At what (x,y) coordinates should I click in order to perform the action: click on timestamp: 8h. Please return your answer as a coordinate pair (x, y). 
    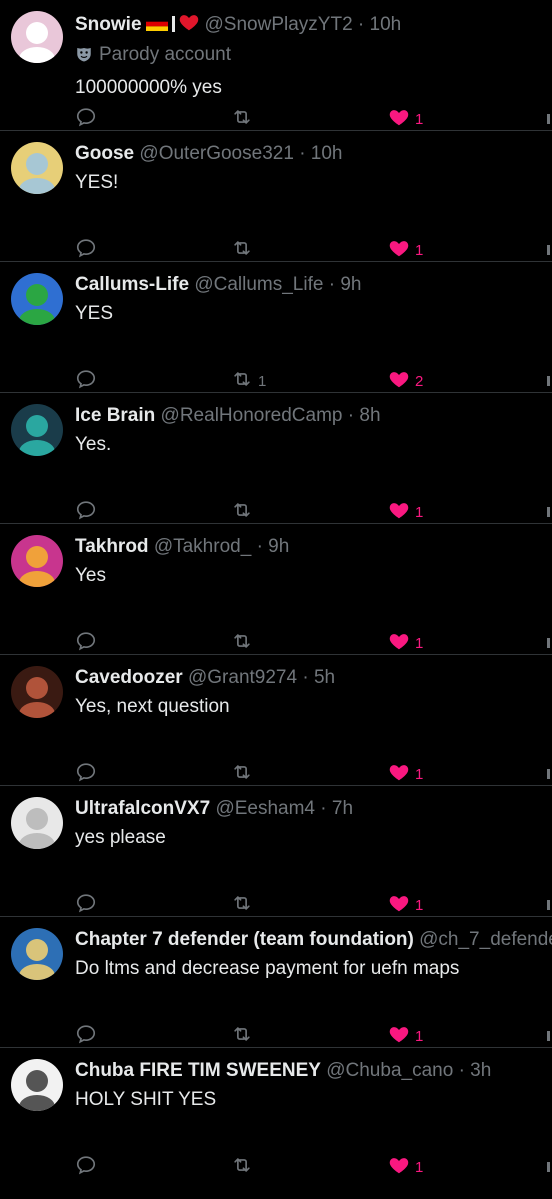
    Looking at the image, I should click on (369, 415).